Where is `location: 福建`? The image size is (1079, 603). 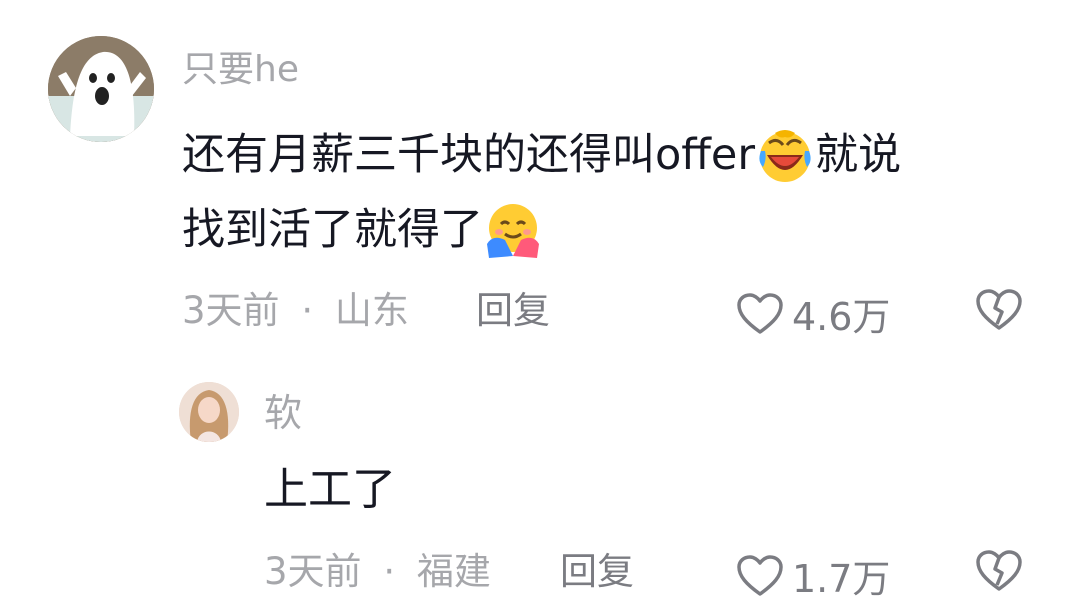
location: 福建 is located at coordinates (453, 571).